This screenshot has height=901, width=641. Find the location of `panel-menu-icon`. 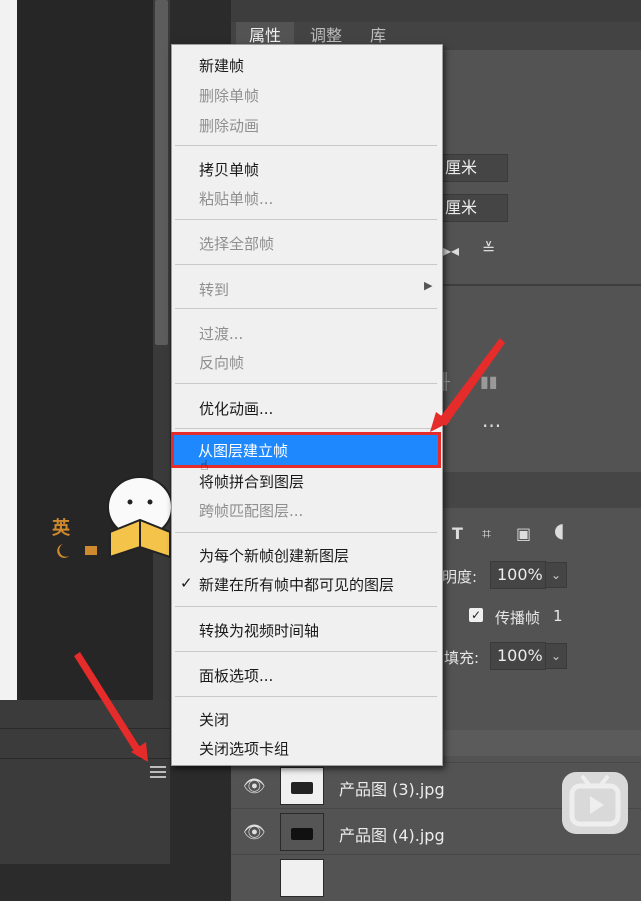

panel-menu-icon is located at coordinates (158, 773).